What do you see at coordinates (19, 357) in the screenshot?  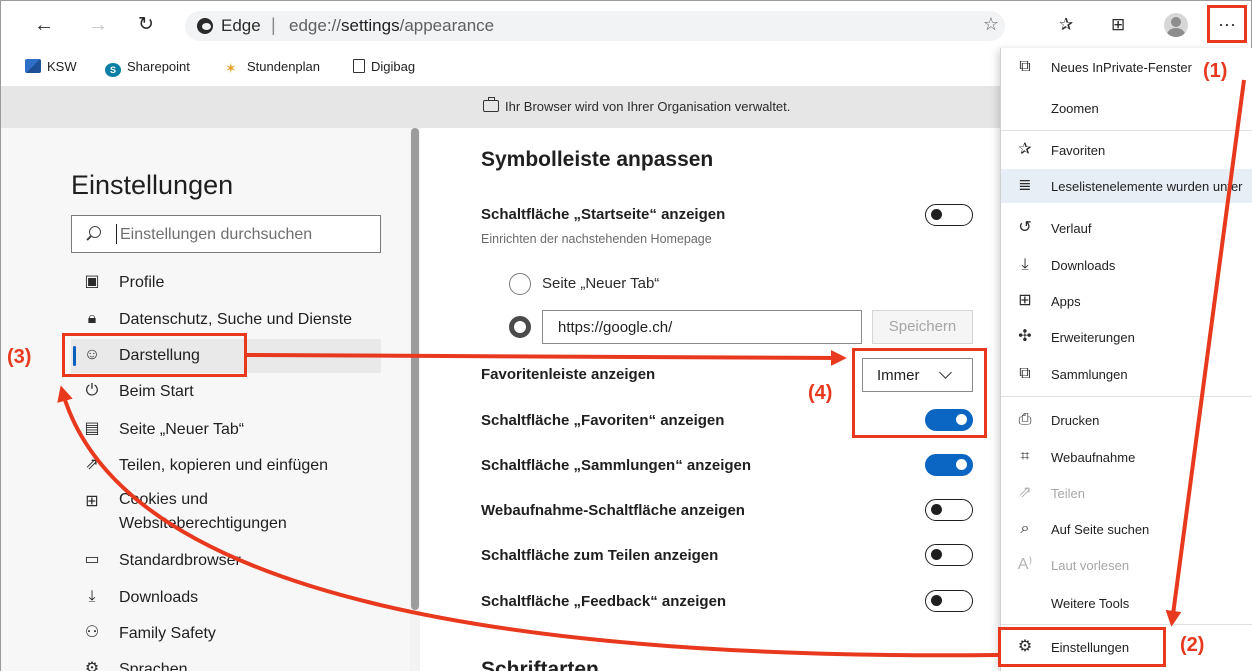 I see `annotation-label-3: (3)` at bounding box center [19, 357].